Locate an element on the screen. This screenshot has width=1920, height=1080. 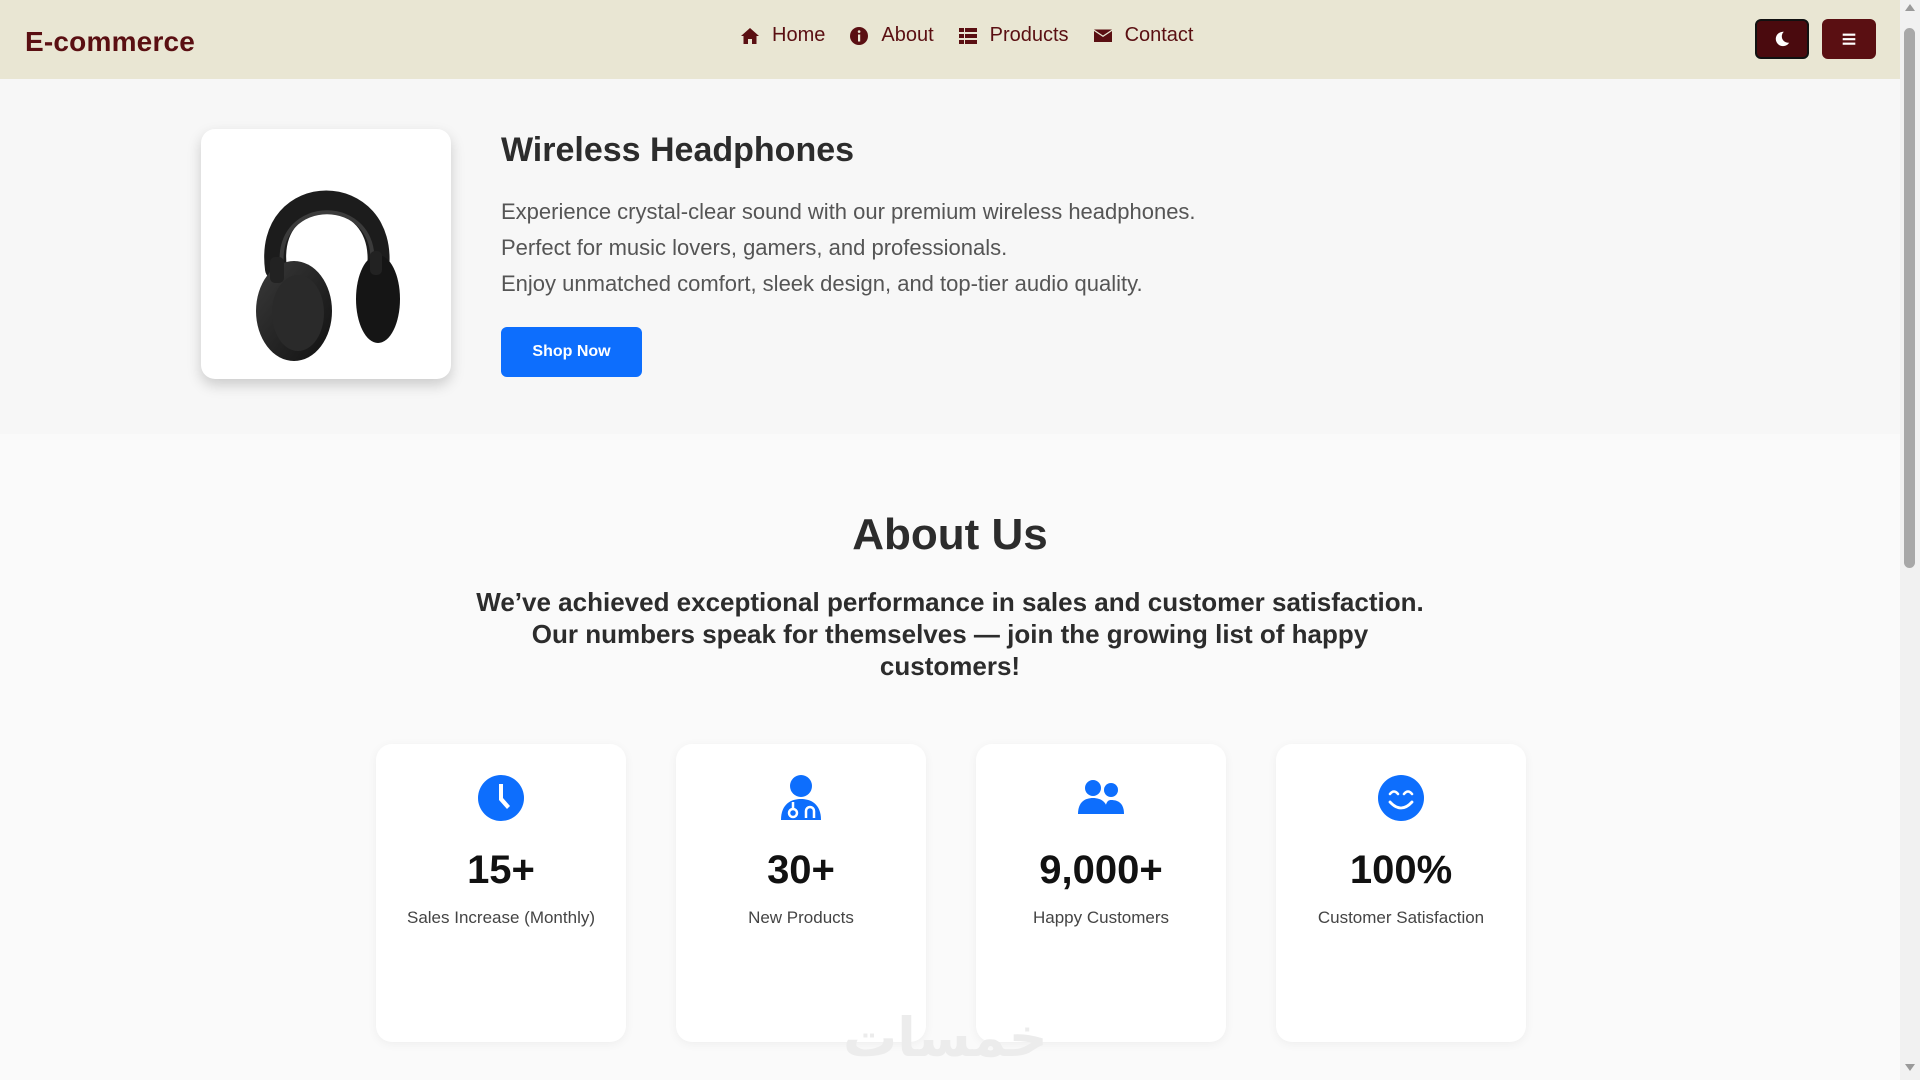
headphones-image is located at coordinates (328, 275).